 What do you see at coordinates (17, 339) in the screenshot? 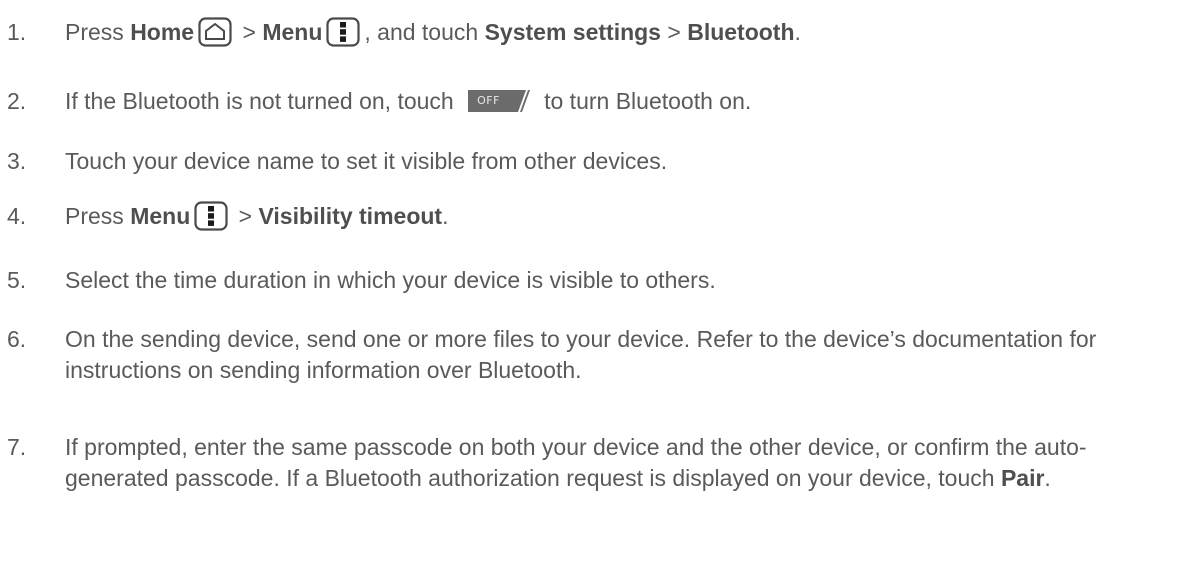
I see `step-number: 6.` at bounding box center [17, 339].